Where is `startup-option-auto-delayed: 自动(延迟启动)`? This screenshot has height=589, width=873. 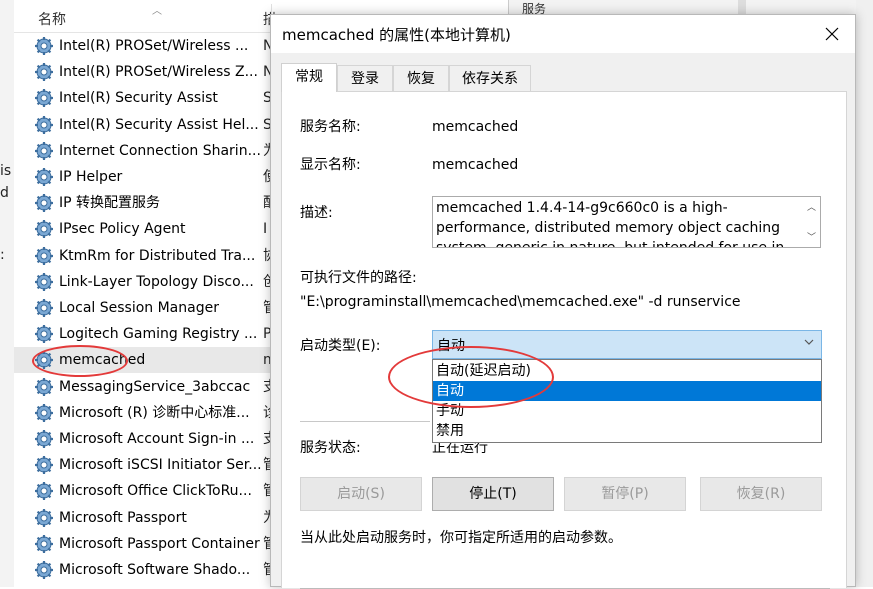
startup-option-auto-delayed: 自动(延迟启动) is located at coordinates (627, 371).